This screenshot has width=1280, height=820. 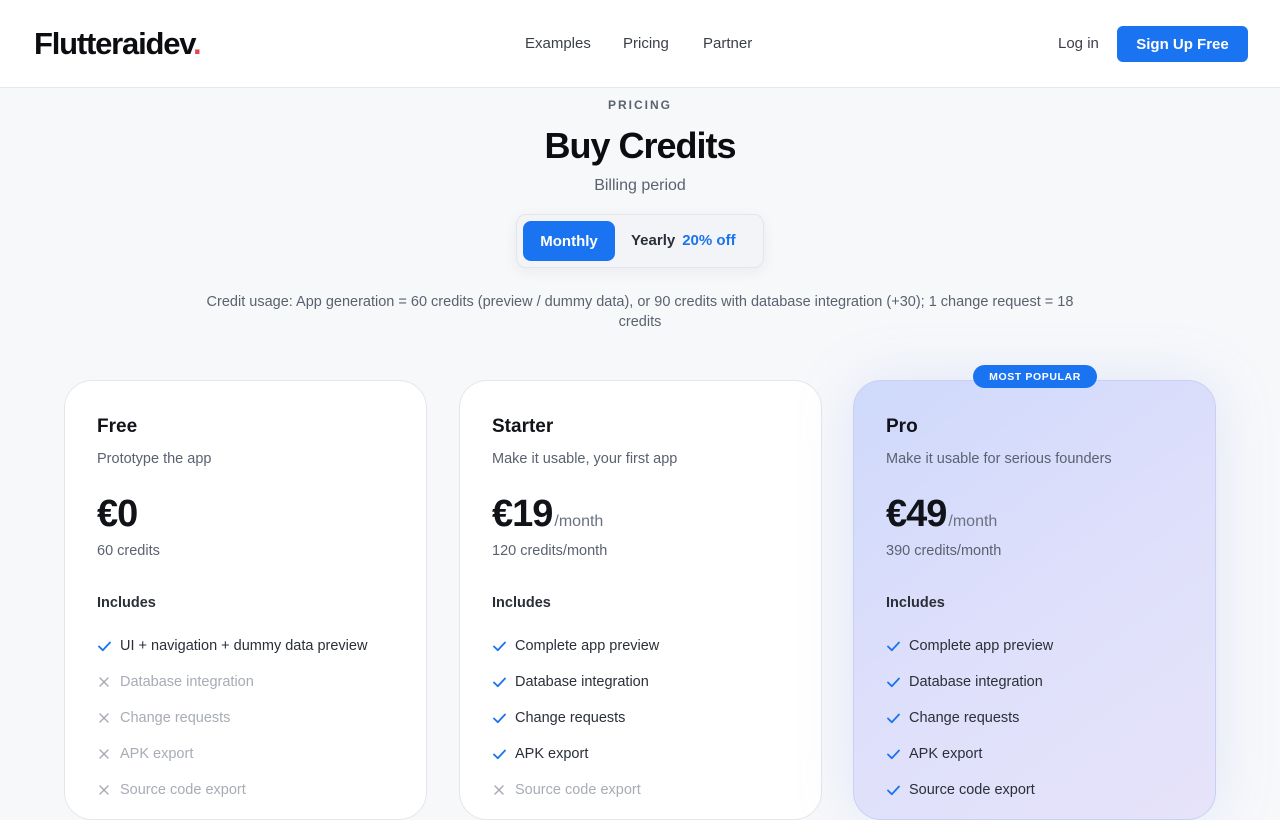 I want to click on price-amount: €19, so click(x=522, y=514).